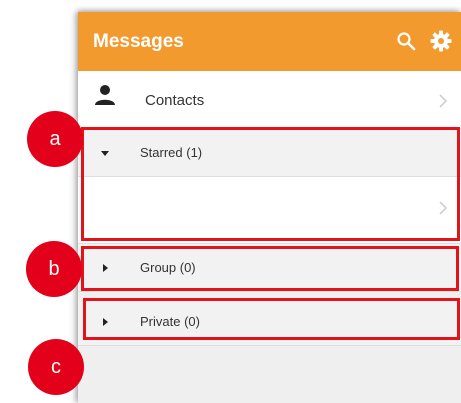 This screenshot has height=403, width=461. I want to click on gear-icon, so click(441, 41).